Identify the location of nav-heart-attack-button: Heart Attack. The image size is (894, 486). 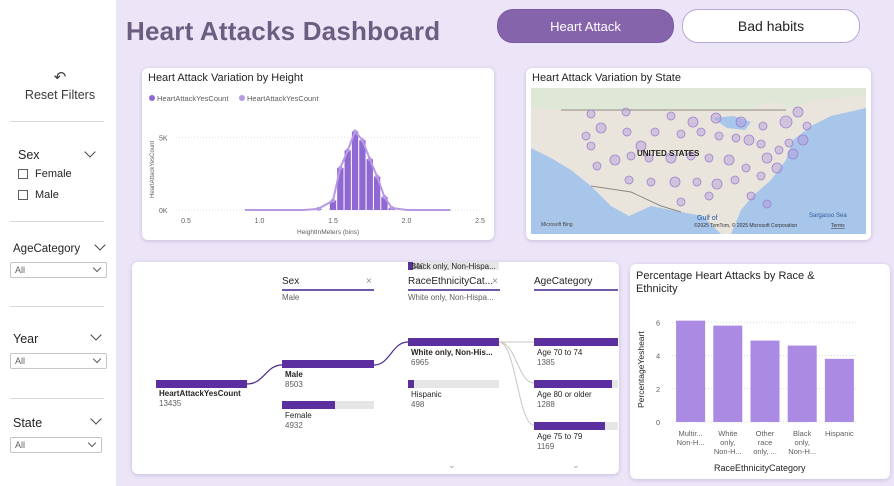
(585, 26).